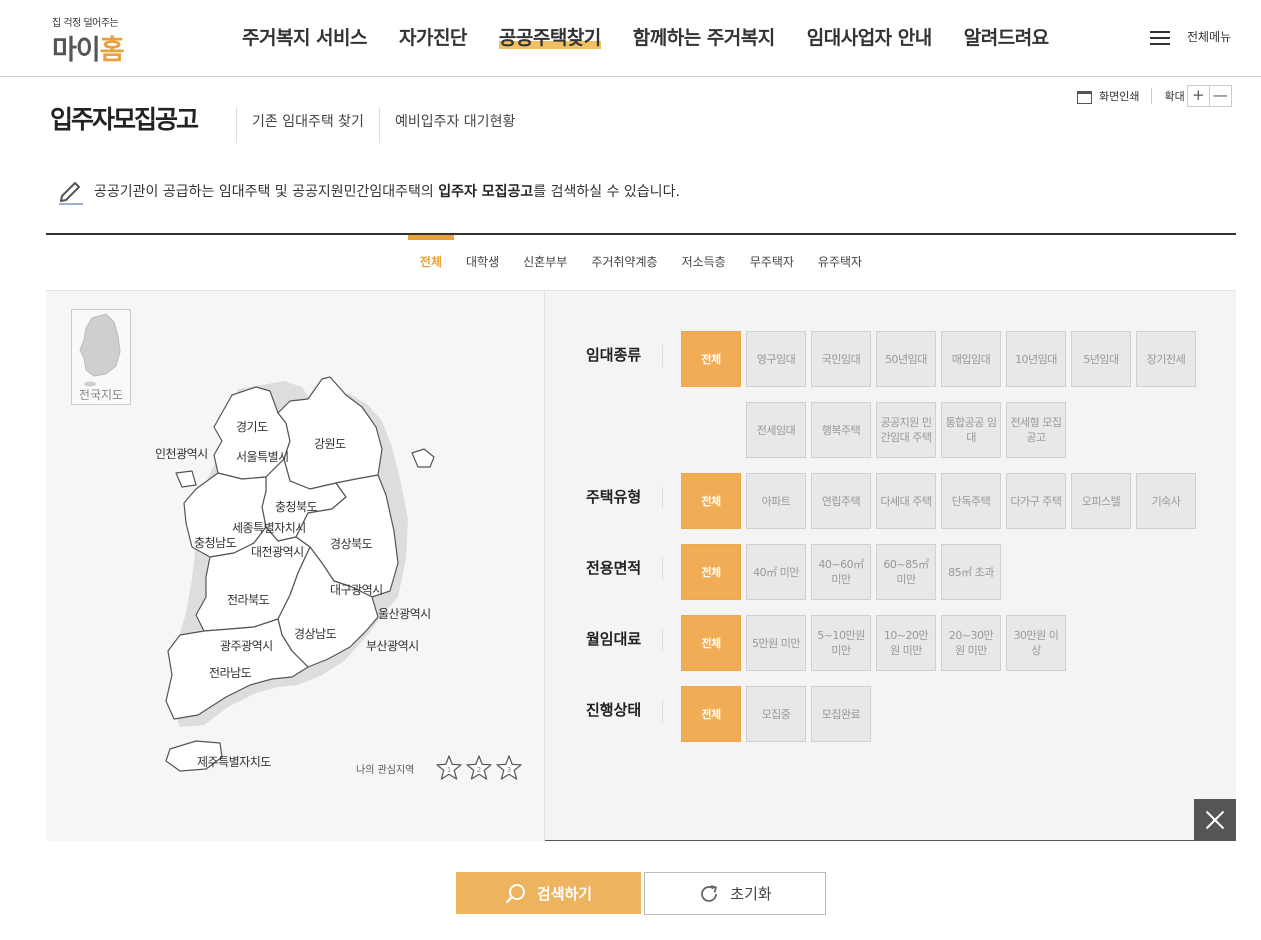 Image resolution: width=1261 pixels, height=940 pixels. What do you see at coordinates (124, 119) in the screenshot?
I see `page-title: 입주자모집공고` at bounding box center [124, 119].